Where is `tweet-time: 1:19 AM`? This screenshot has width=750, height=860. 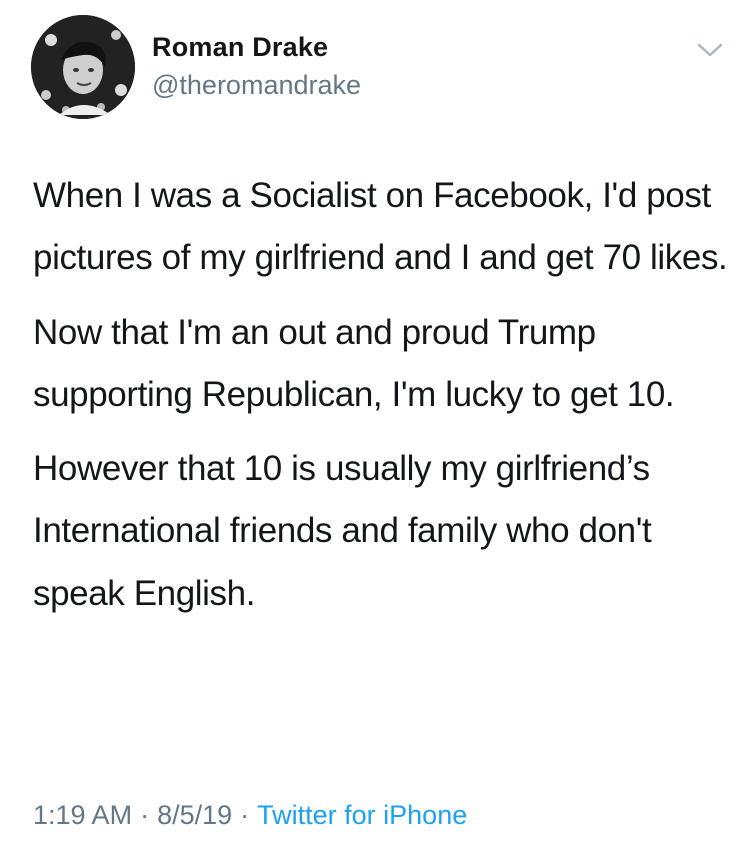
tweet-time: 1:19 AM is located at coordinates (82, 815).